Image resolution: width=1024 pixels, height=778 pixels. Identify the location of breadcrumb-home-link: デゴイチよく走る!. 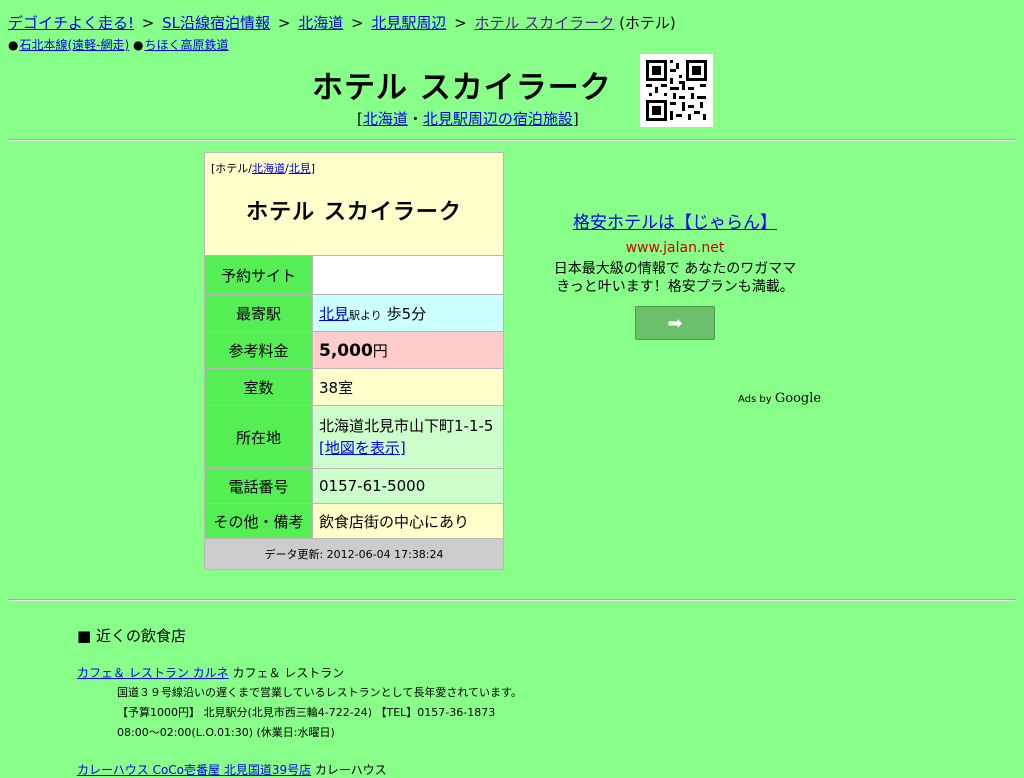
(71, 23).